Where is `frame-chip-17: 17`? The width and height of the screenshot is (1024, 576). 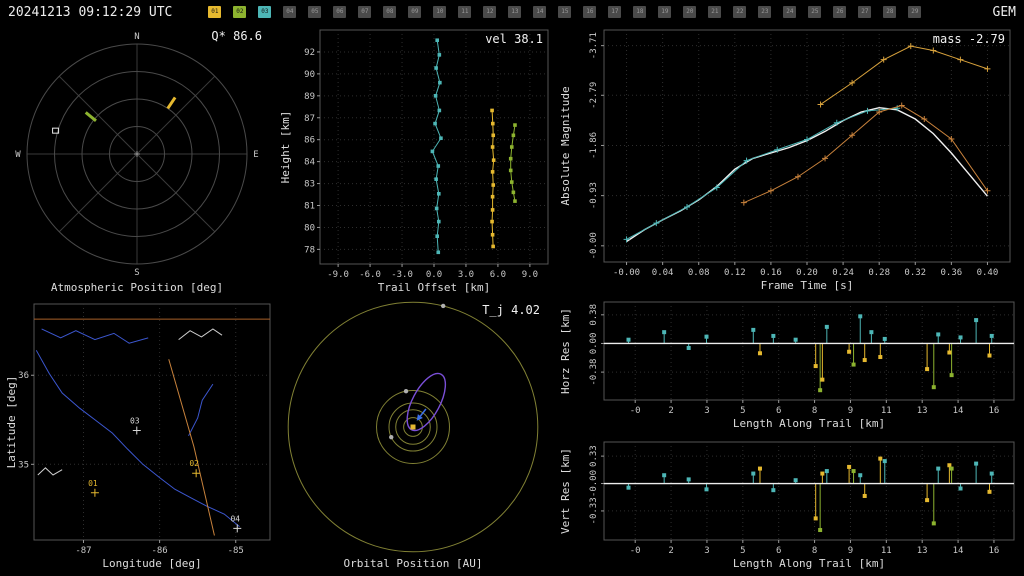 frame-chip-17: 17 is located at coordinates (615, 12).